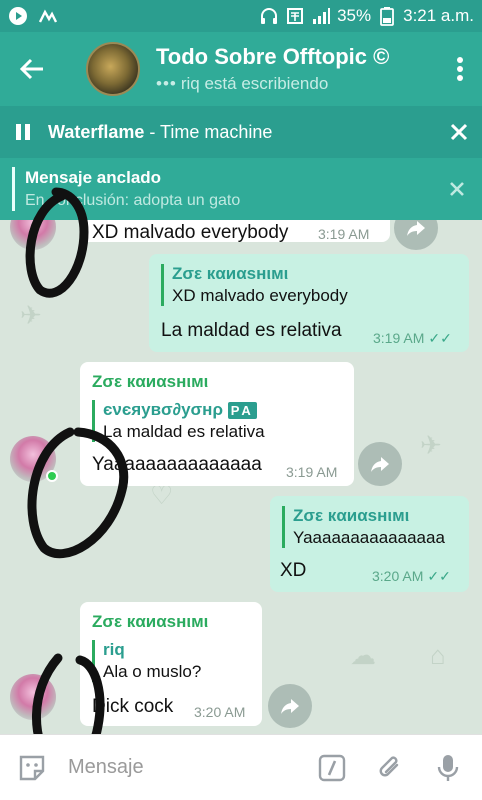  I want to click on reply-quote: Zσε кαиαѕнιмι Yaaaaaaaaaaaaaaa, so click(363, 527).